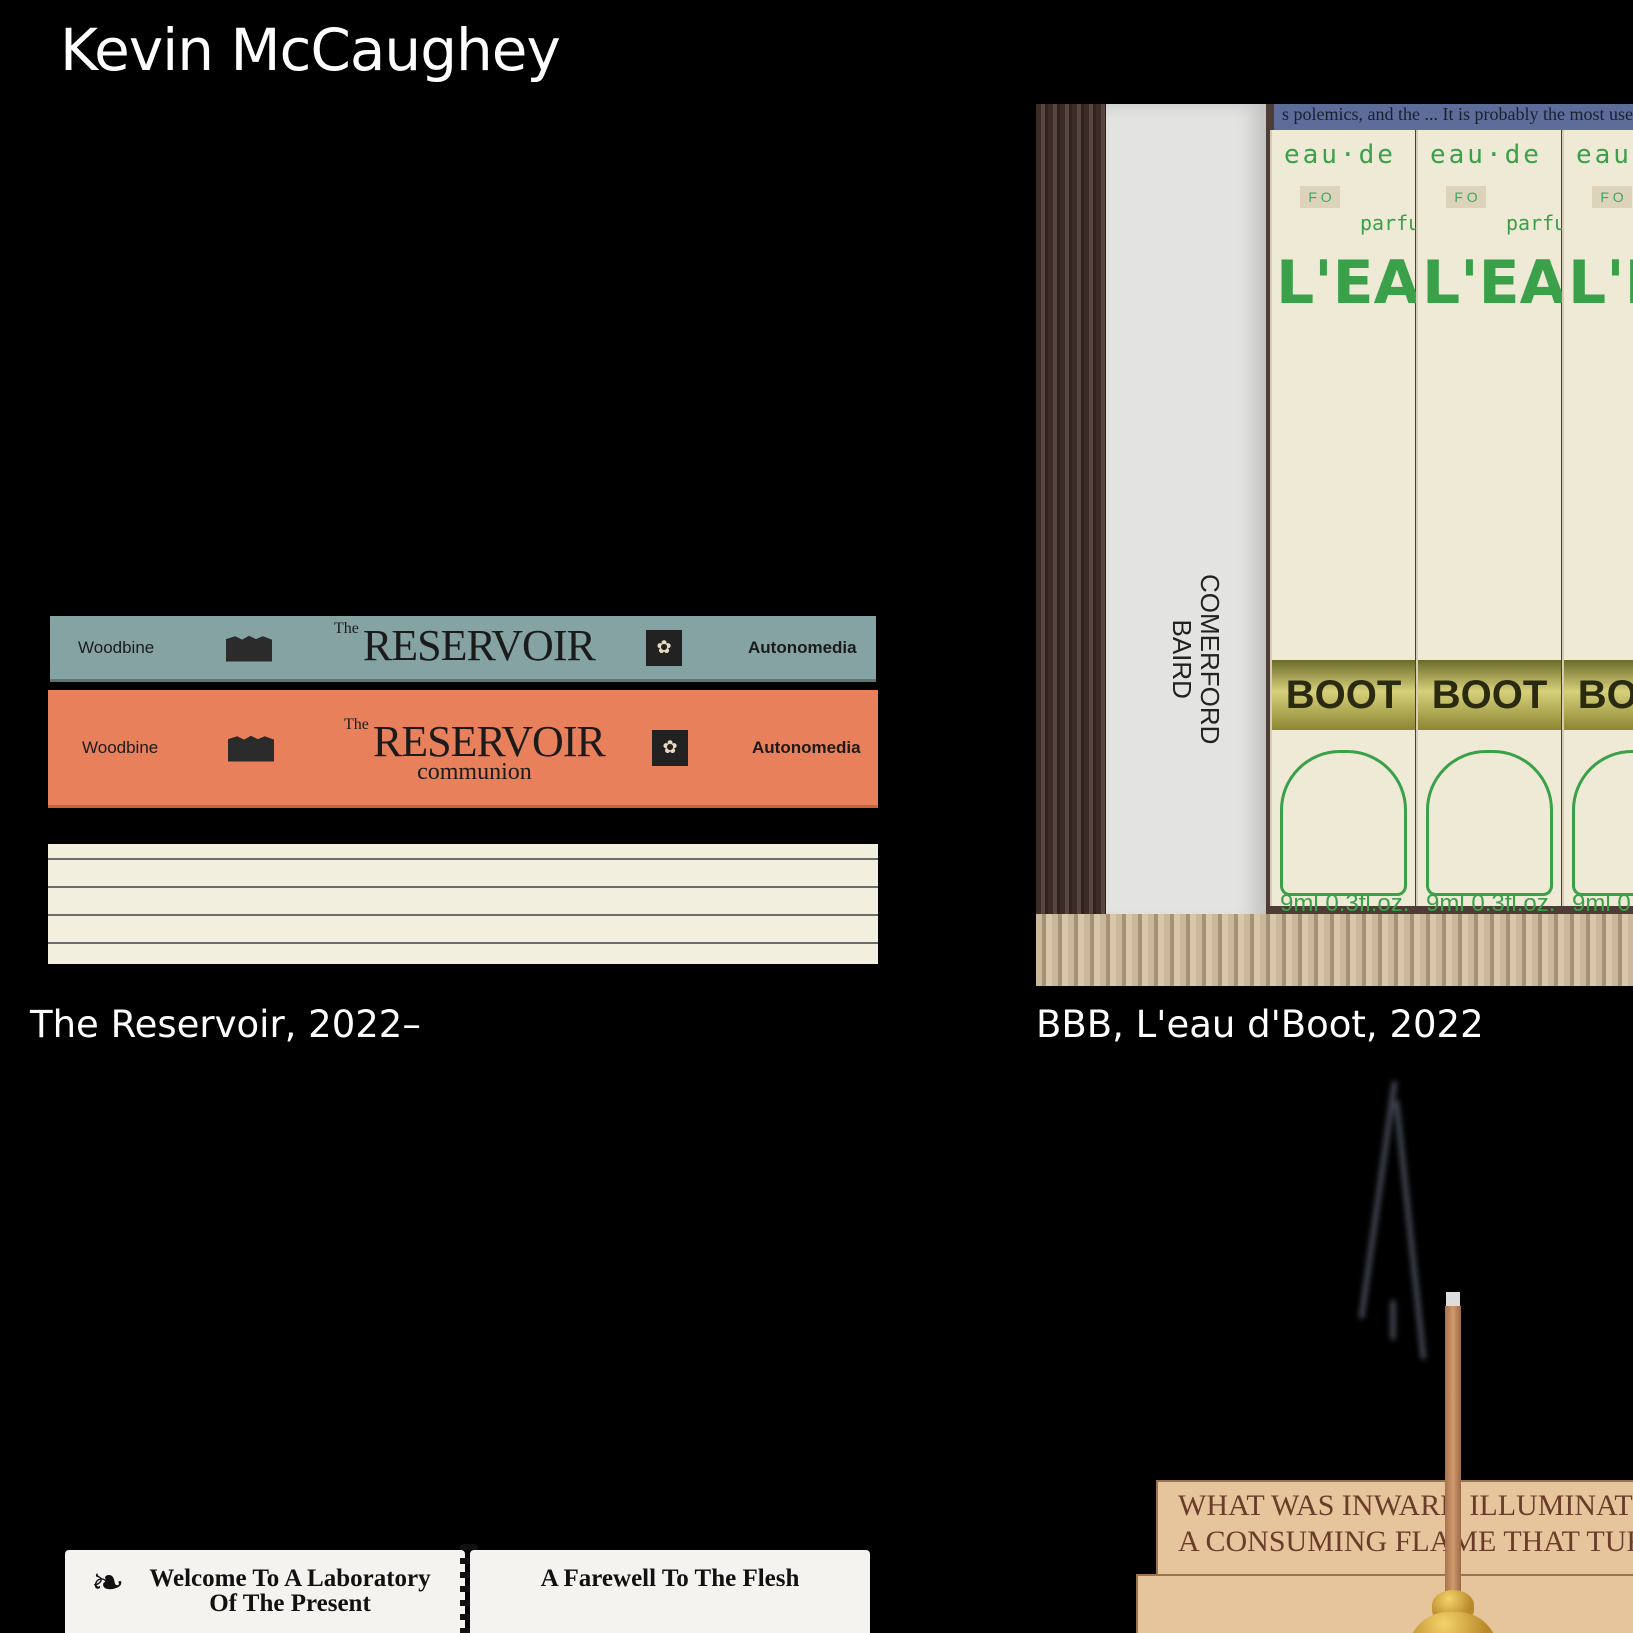  Describe the element at coordinates (290, 1591) in the screenshot. I see `notebook-left-title: Welcome To A Laboratory Of The Present` at that location.